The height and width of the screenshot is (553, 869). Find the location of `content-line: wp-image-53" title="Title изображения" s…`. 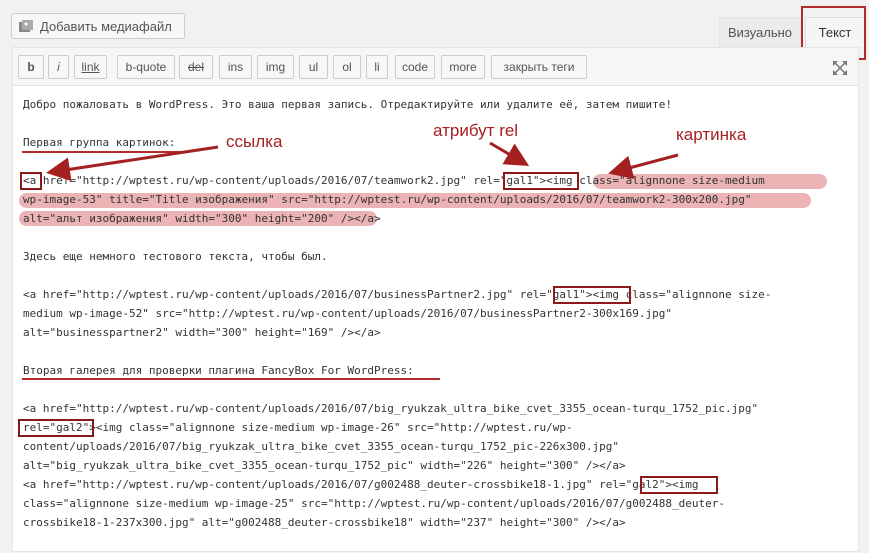

content-line: wp-image-53" title="Title изображения" s… is located at coordinates (387, 199).